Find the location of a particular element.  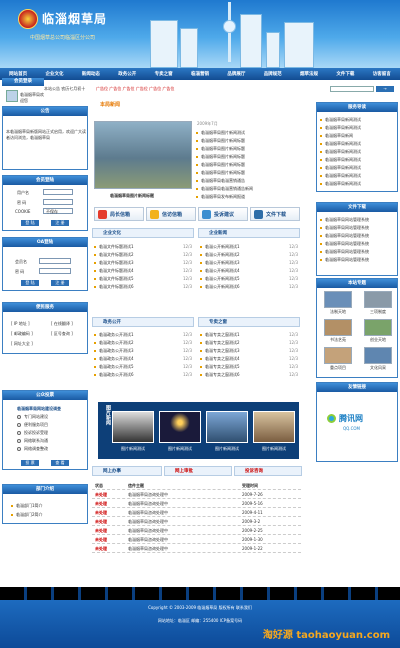

news-item: 临淄烟草局图片新闻测试 is located at coordinates (249, 133).